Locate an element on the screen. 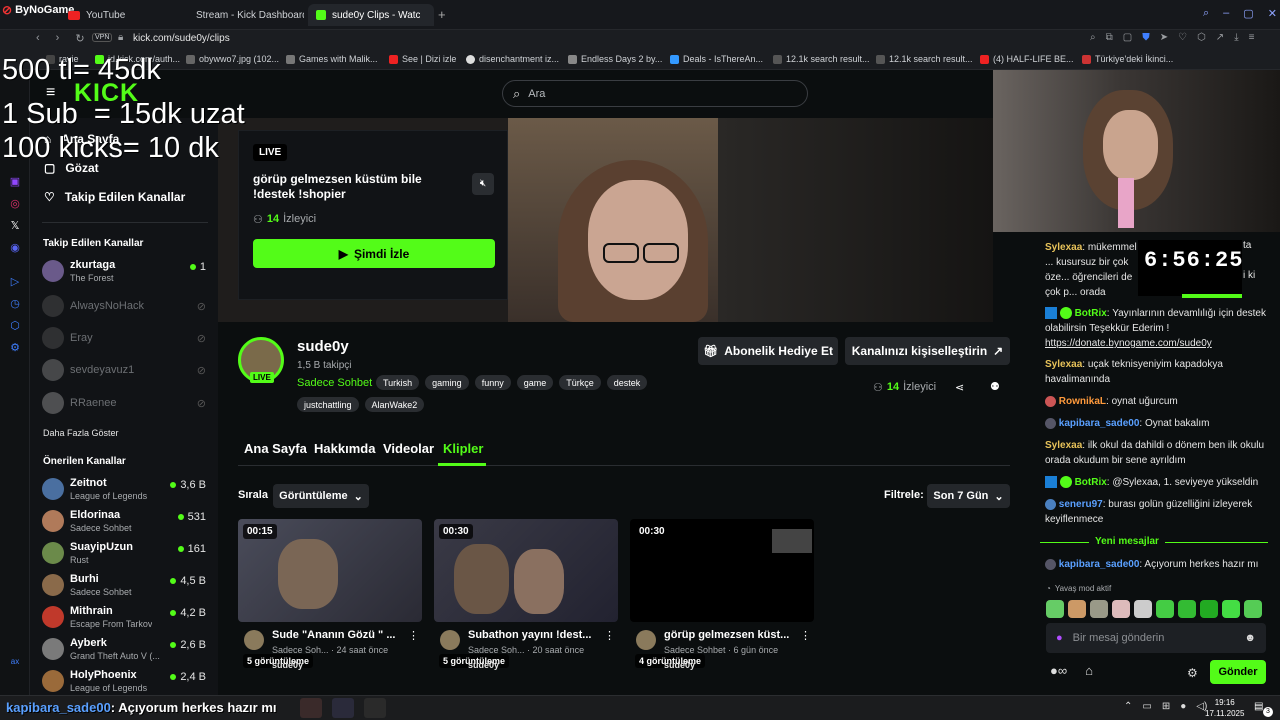  tag: game is located at coordinates (535, 382).